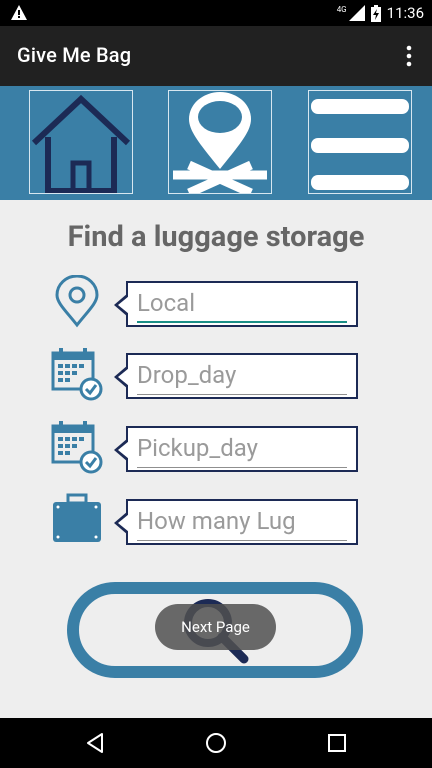 This screenshot has width=432, height=768. I want to click on home-circle-icon, so click(216, 743).